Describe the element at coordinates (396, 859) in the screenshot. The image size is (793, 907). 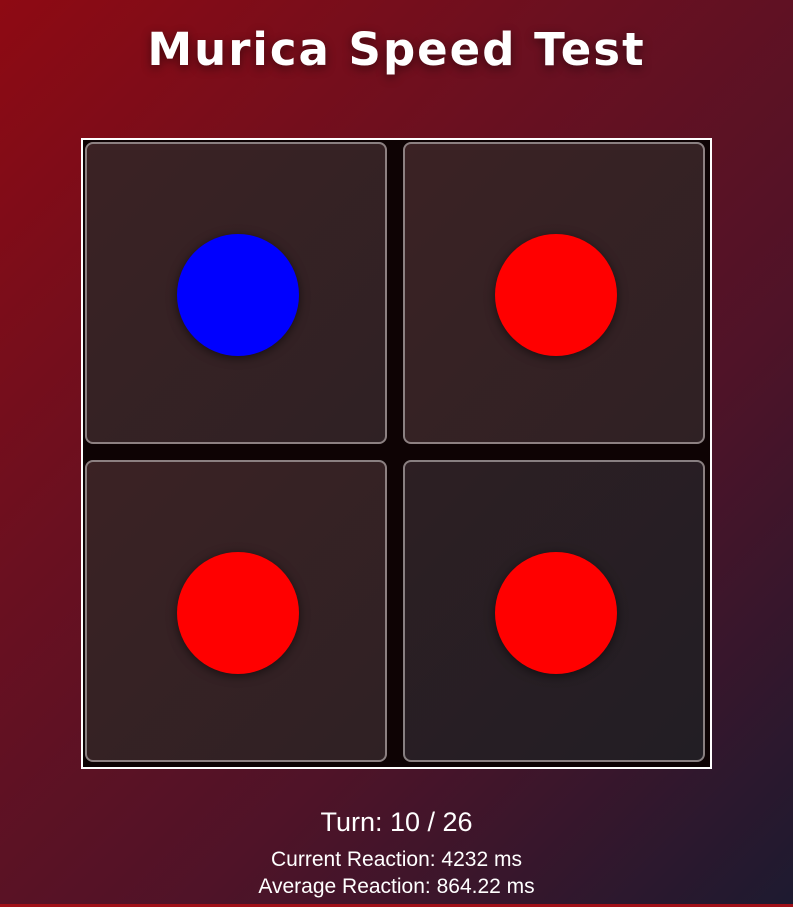
I see `current-reaction: Current Reaction: 4232 ms` at that location.